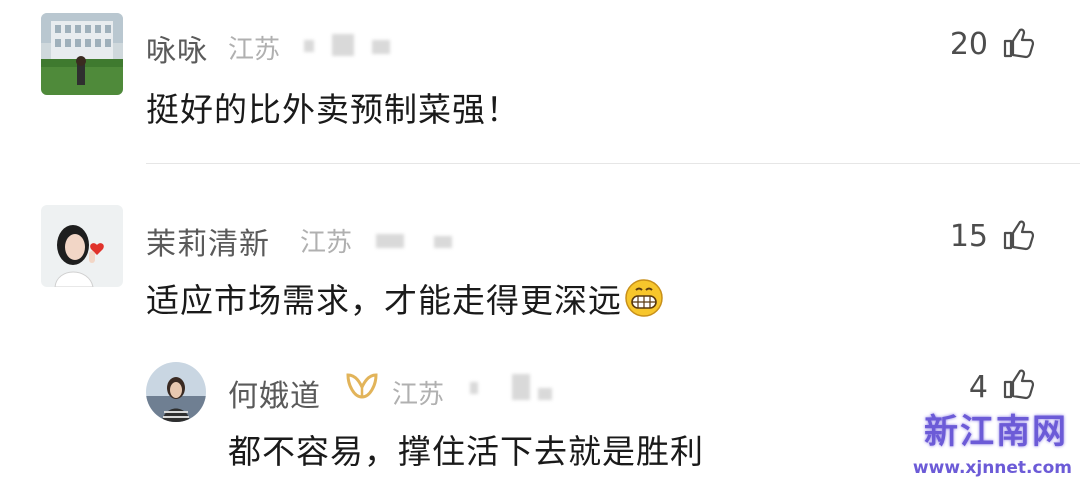 Image resolution: width=1080 pixels, height=491 pixels. I want to click on username: 何娥道, so click(274, 393).